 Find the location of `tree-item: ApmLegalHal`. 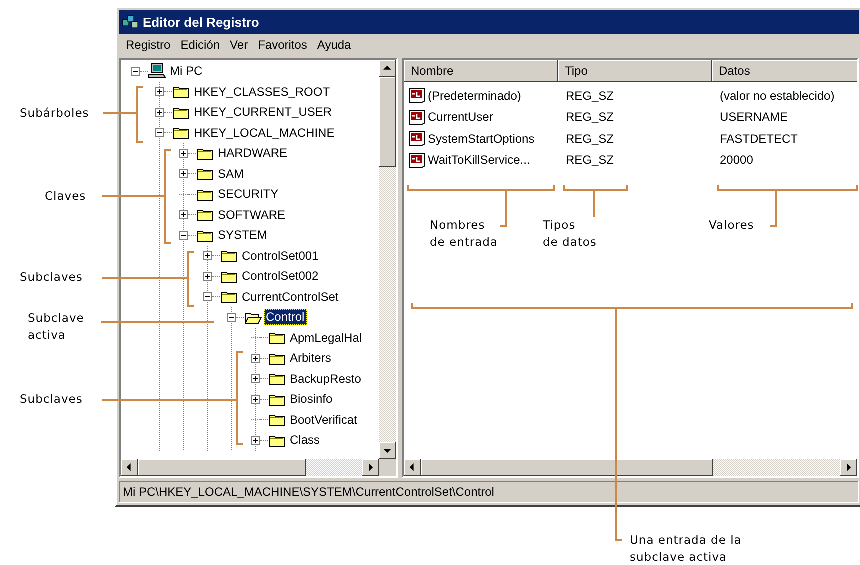

tree-item: ApmLegalHal is located at coordinates (326, 338).